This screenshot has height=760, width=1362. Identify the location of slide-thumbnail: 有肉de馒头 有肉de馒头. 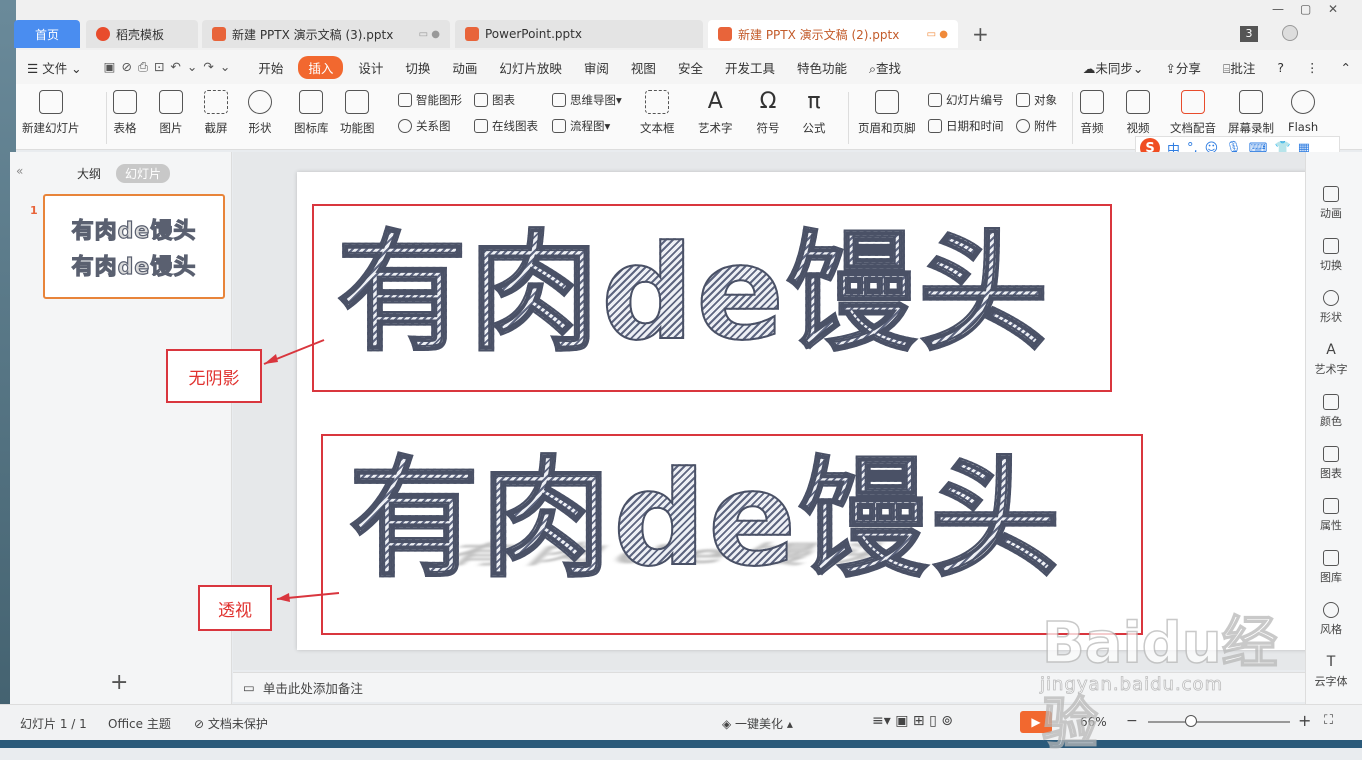
(134, 246).